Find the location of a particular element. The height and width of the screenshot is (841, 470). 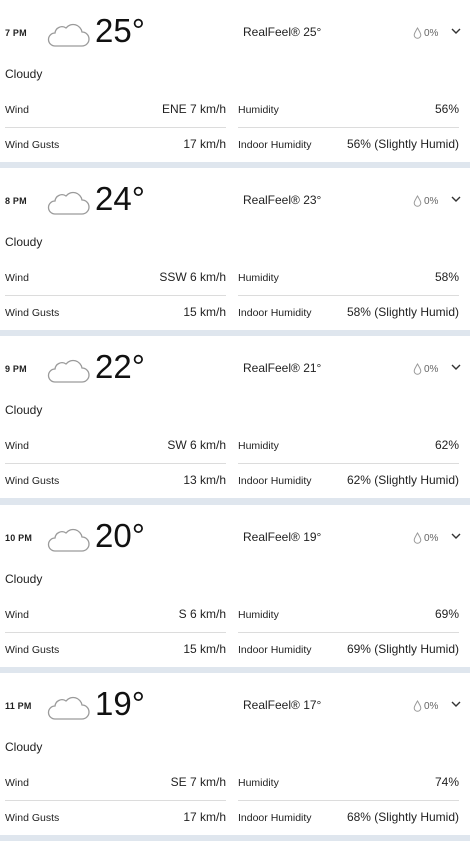

humidity-value: 62% is located at coordinates (446, 445).